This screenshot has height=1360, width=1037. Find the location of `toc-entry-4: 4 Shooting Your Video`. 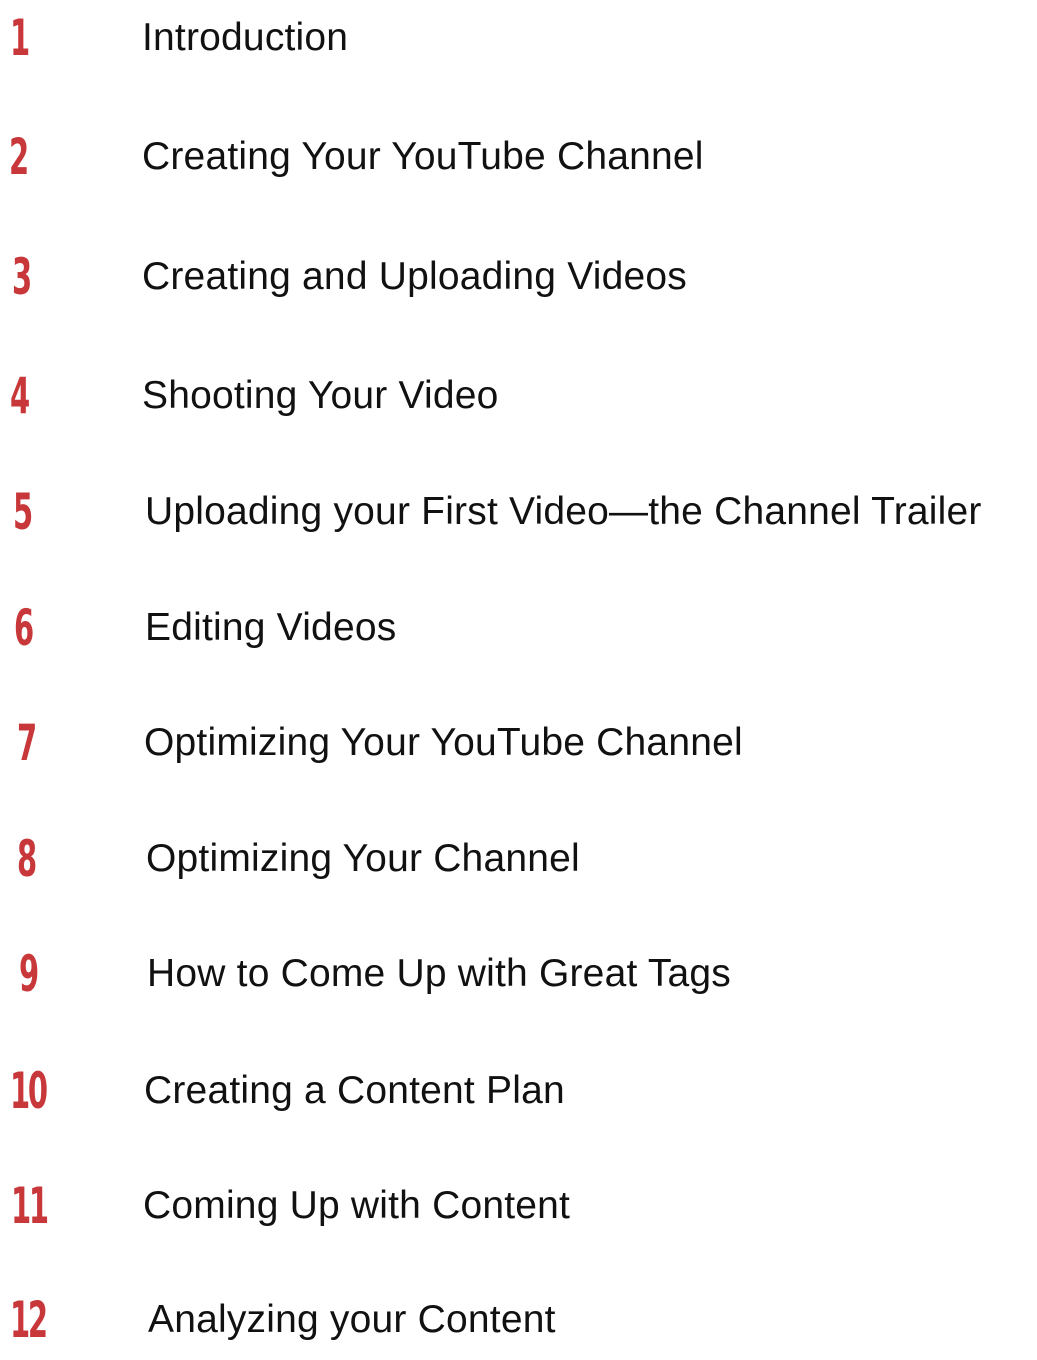

toc-entry-4: 4 Shooting Your Video is located at coordinates (518, 396).